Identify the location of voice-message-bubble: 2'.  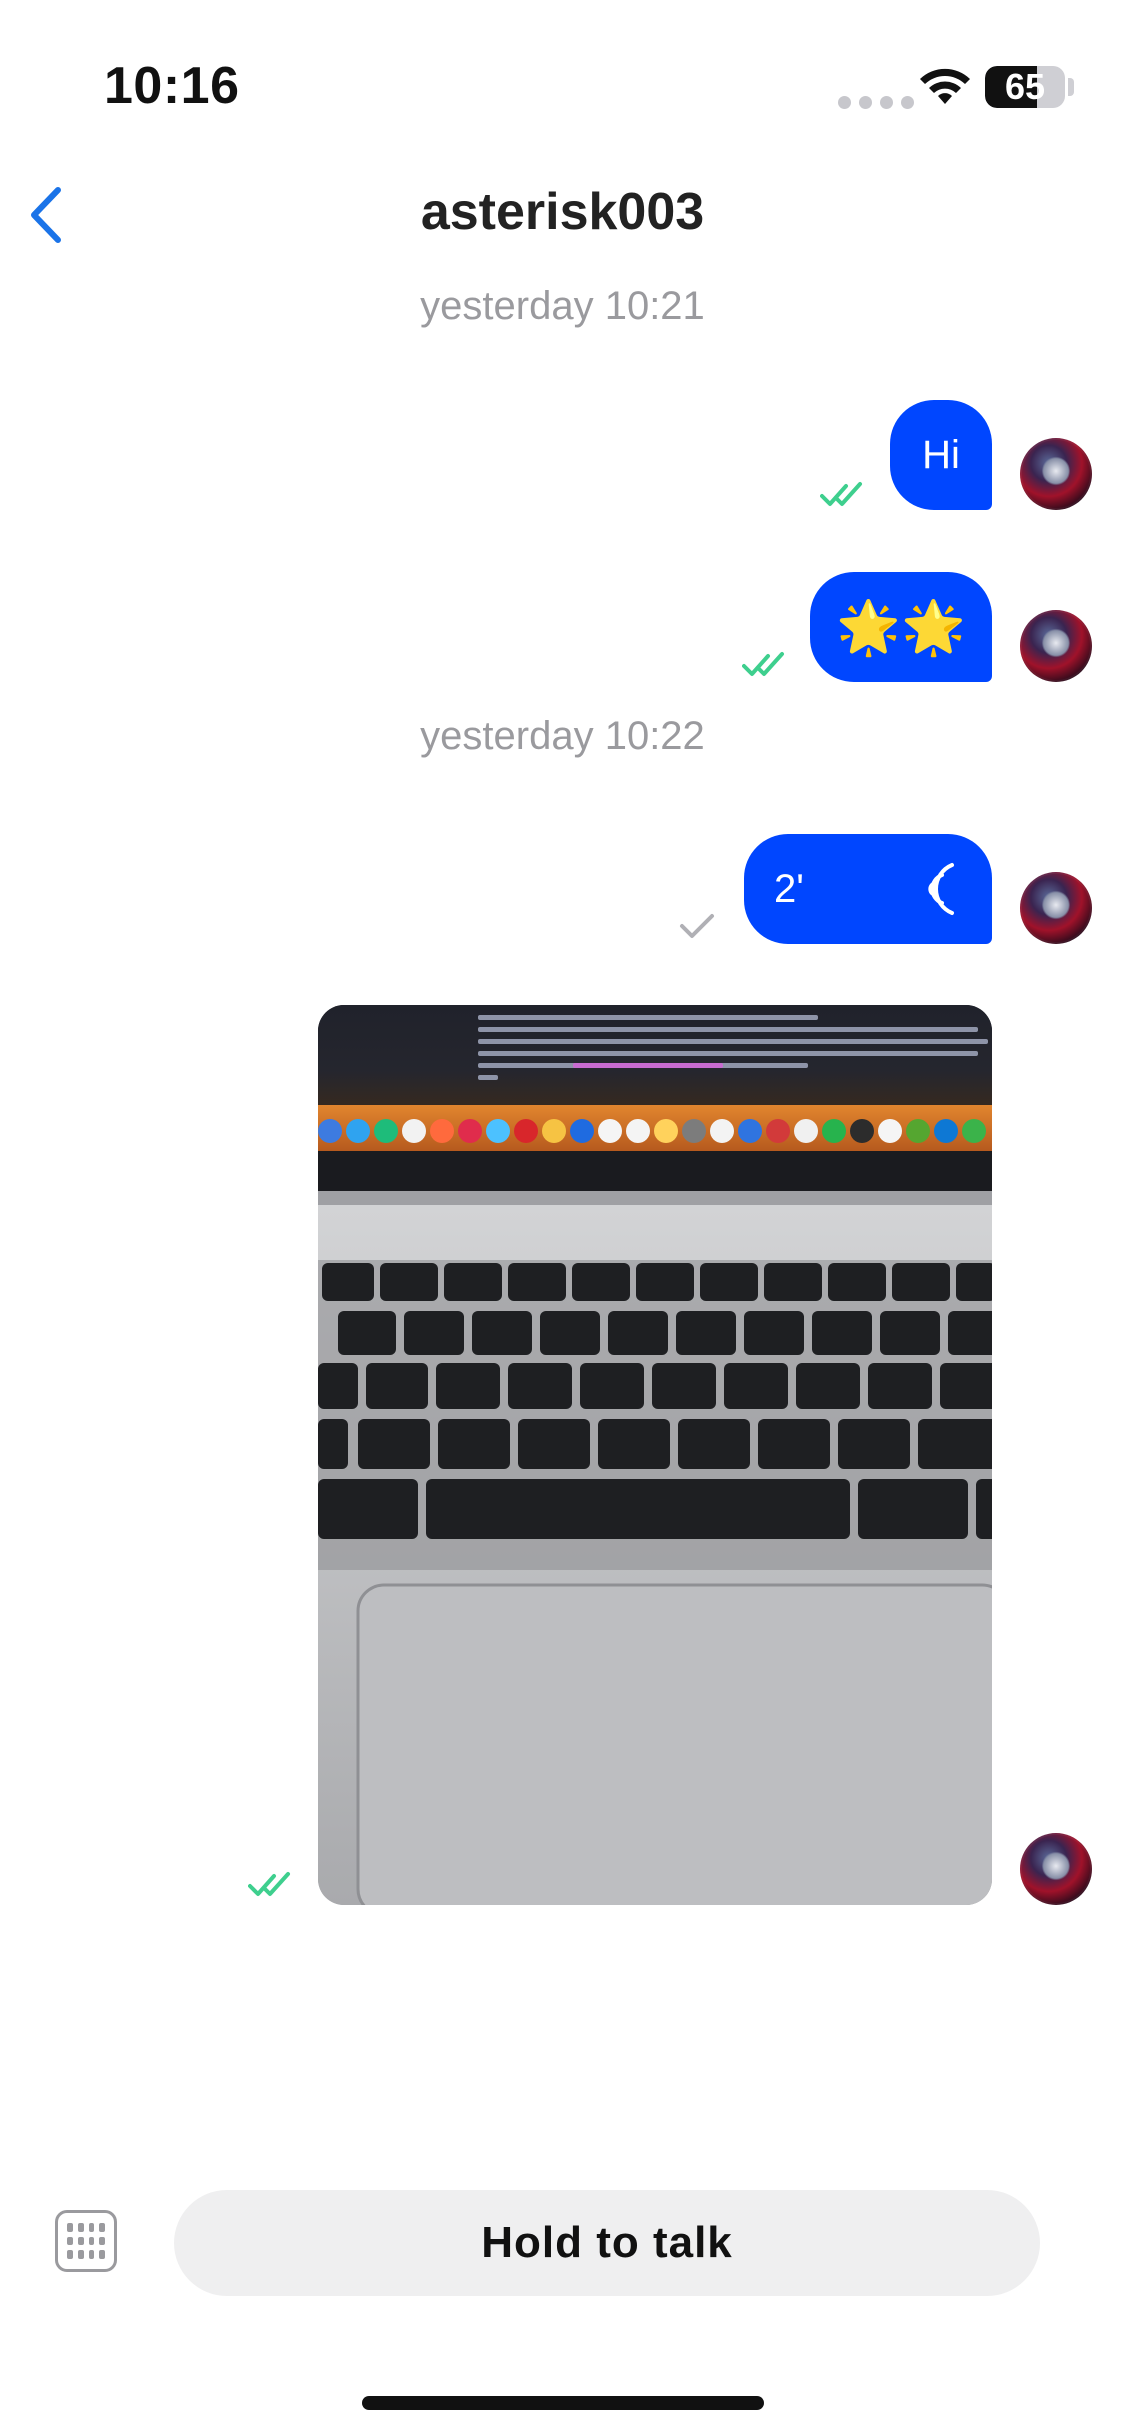
(868, 889).